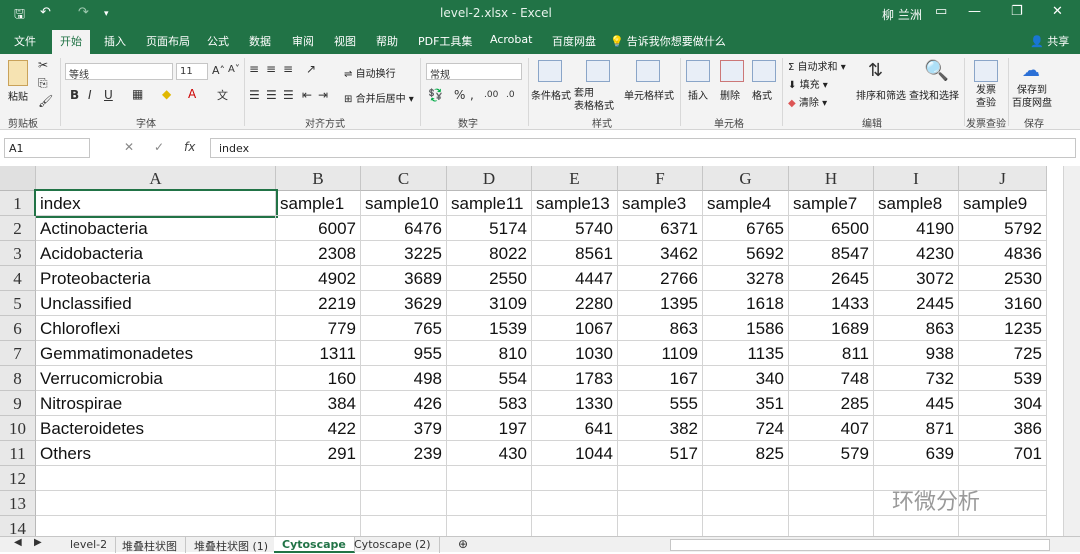 Image resolution: width=1080 pixels, height=554 pixels. I want to click on scroll-right-icon: ▶, so click(38, 542).